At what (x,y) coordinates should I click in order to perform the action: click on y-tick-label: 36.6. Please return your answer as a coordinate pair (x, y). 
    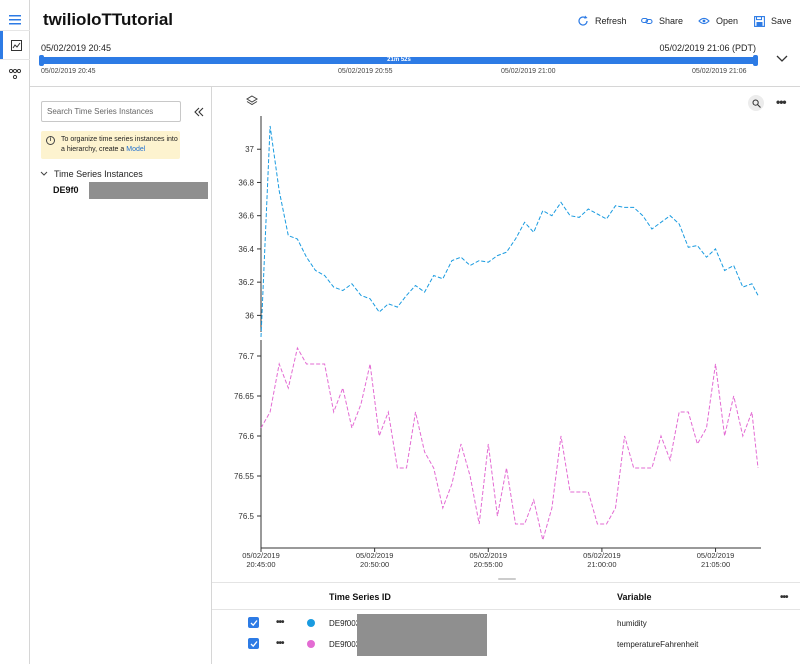
    Looking at the image, I should click on (246, 216).